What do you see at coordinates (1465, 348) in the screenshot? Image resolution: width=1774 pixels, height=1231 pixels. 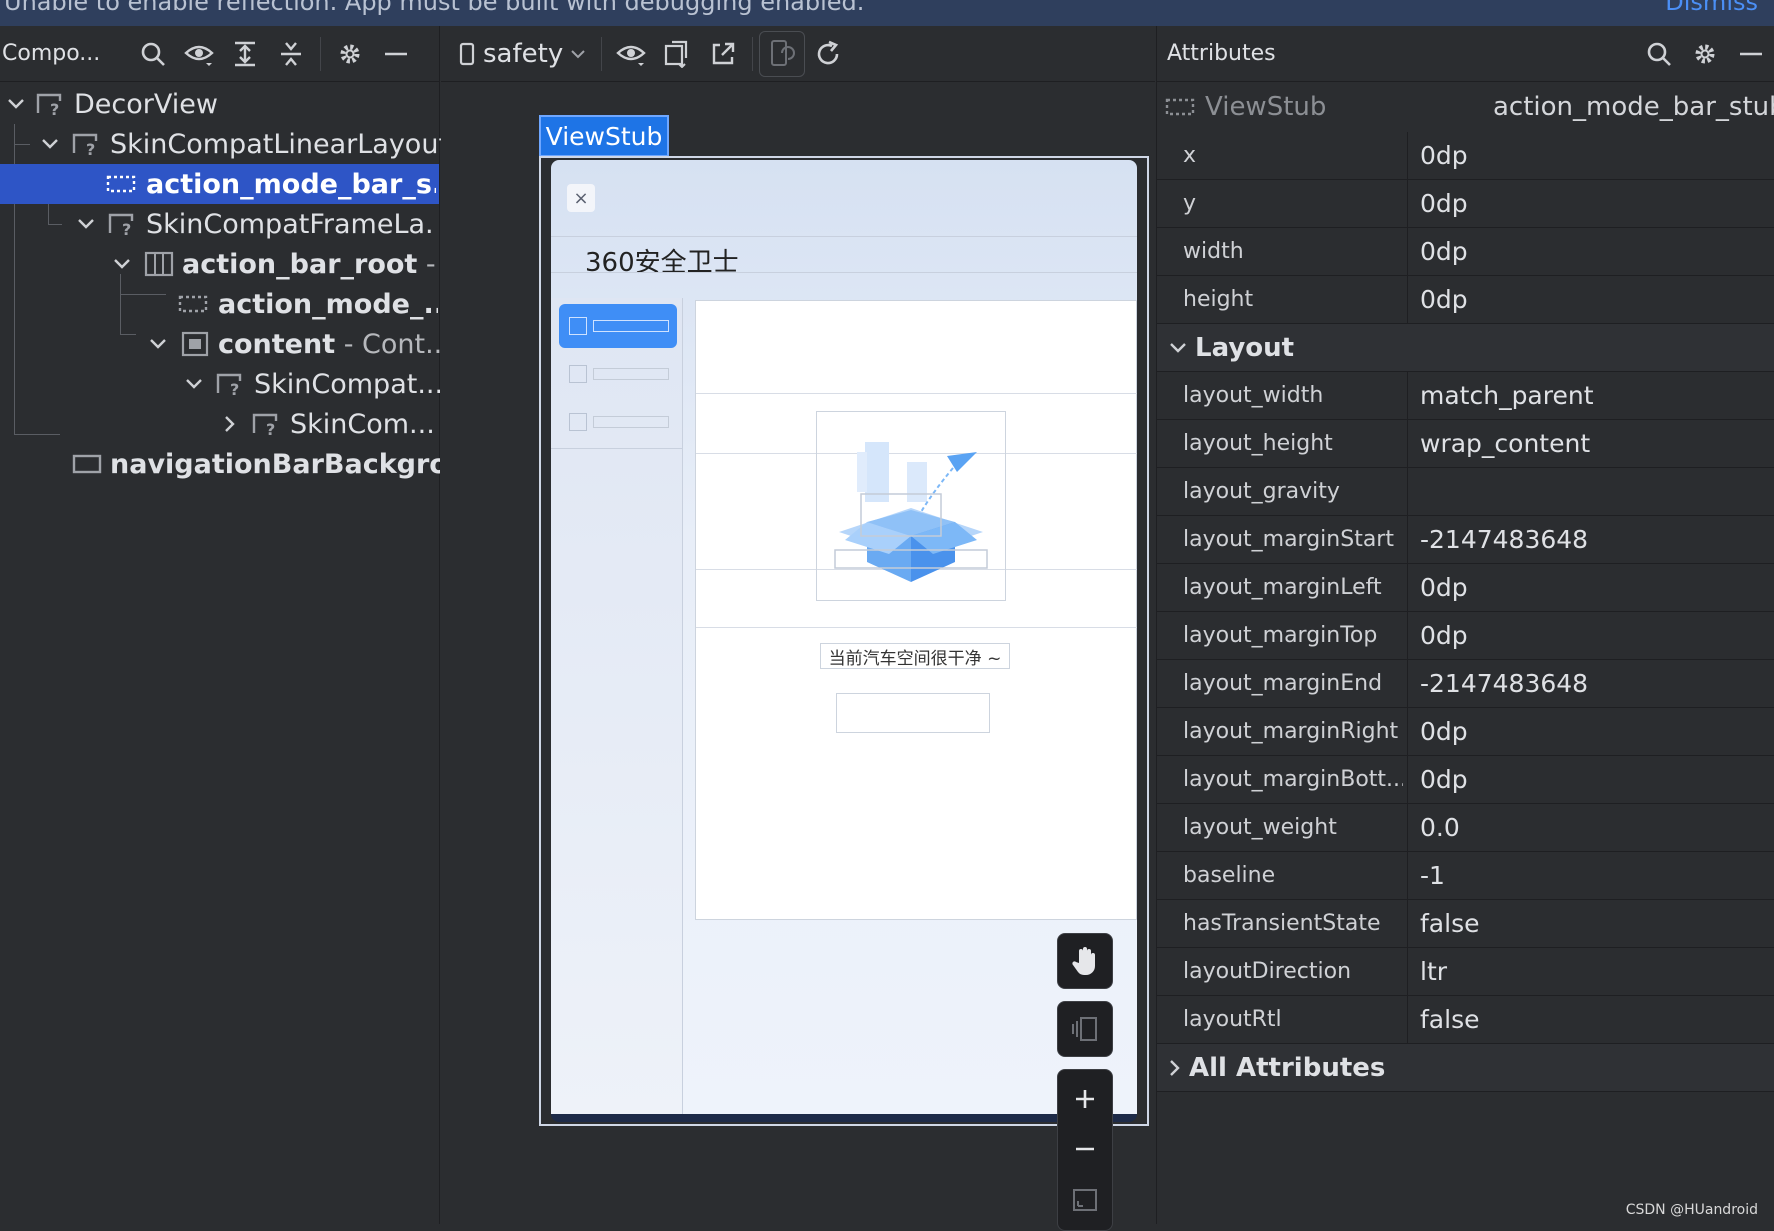 I see `layout-section-header: Layout` at bounding box center [1465, 348].